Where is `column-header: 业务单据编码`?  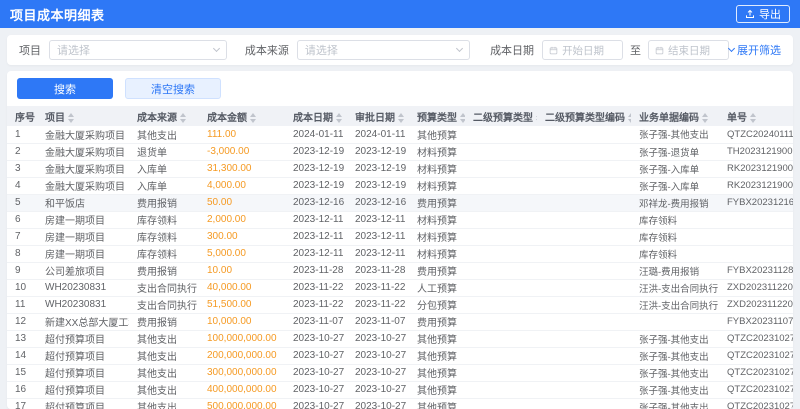
column-header: 业务单据编码 is located at coordinates (675, 116).